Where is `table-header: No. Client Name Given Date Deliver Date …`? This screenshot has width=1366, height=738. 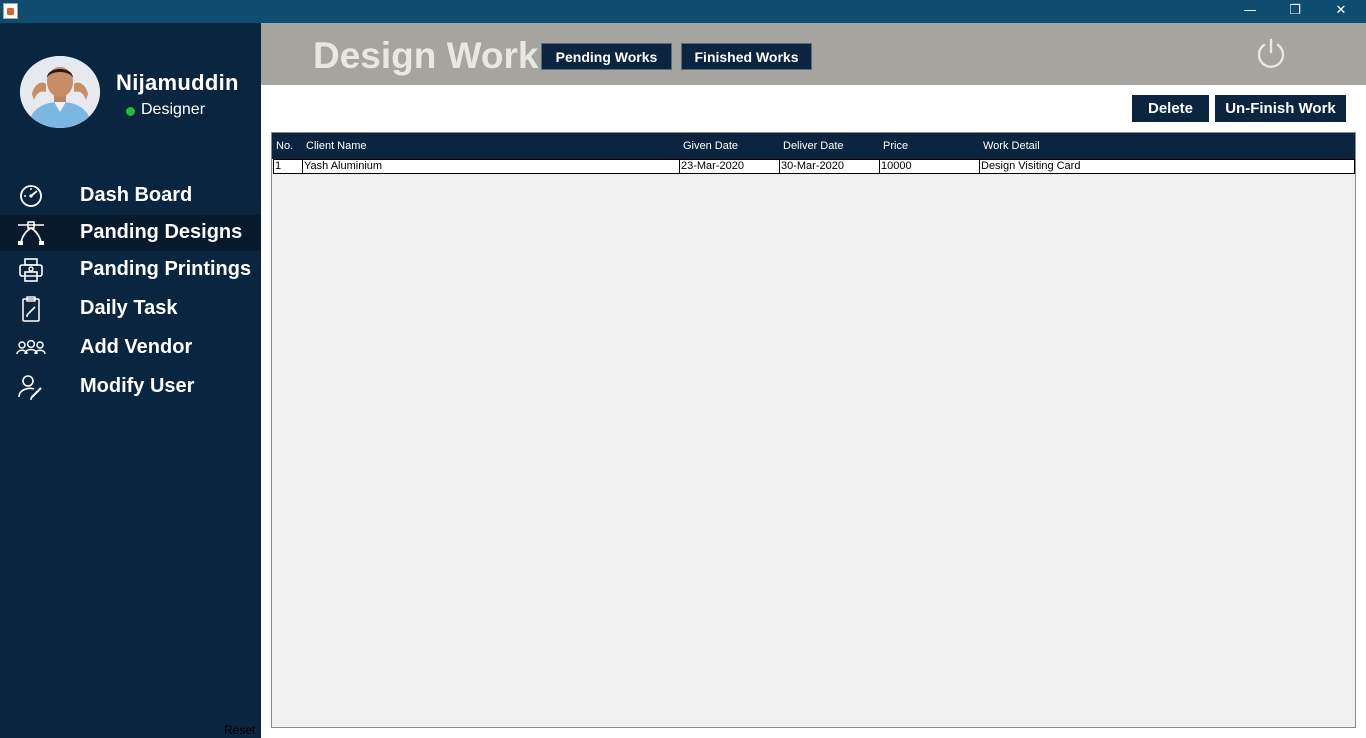
table-header: No. Client Name Given Date Deliver Date … is located at coordinates (813, 146).